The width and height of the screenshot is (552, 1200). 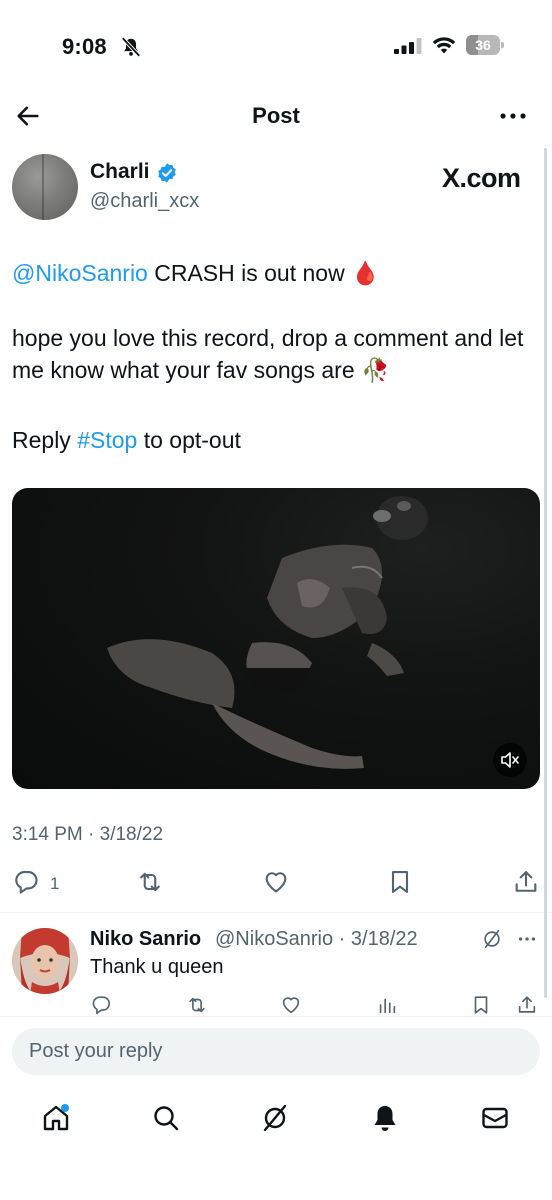 I want to click on mail-icon, so click(x=495, y=1118).